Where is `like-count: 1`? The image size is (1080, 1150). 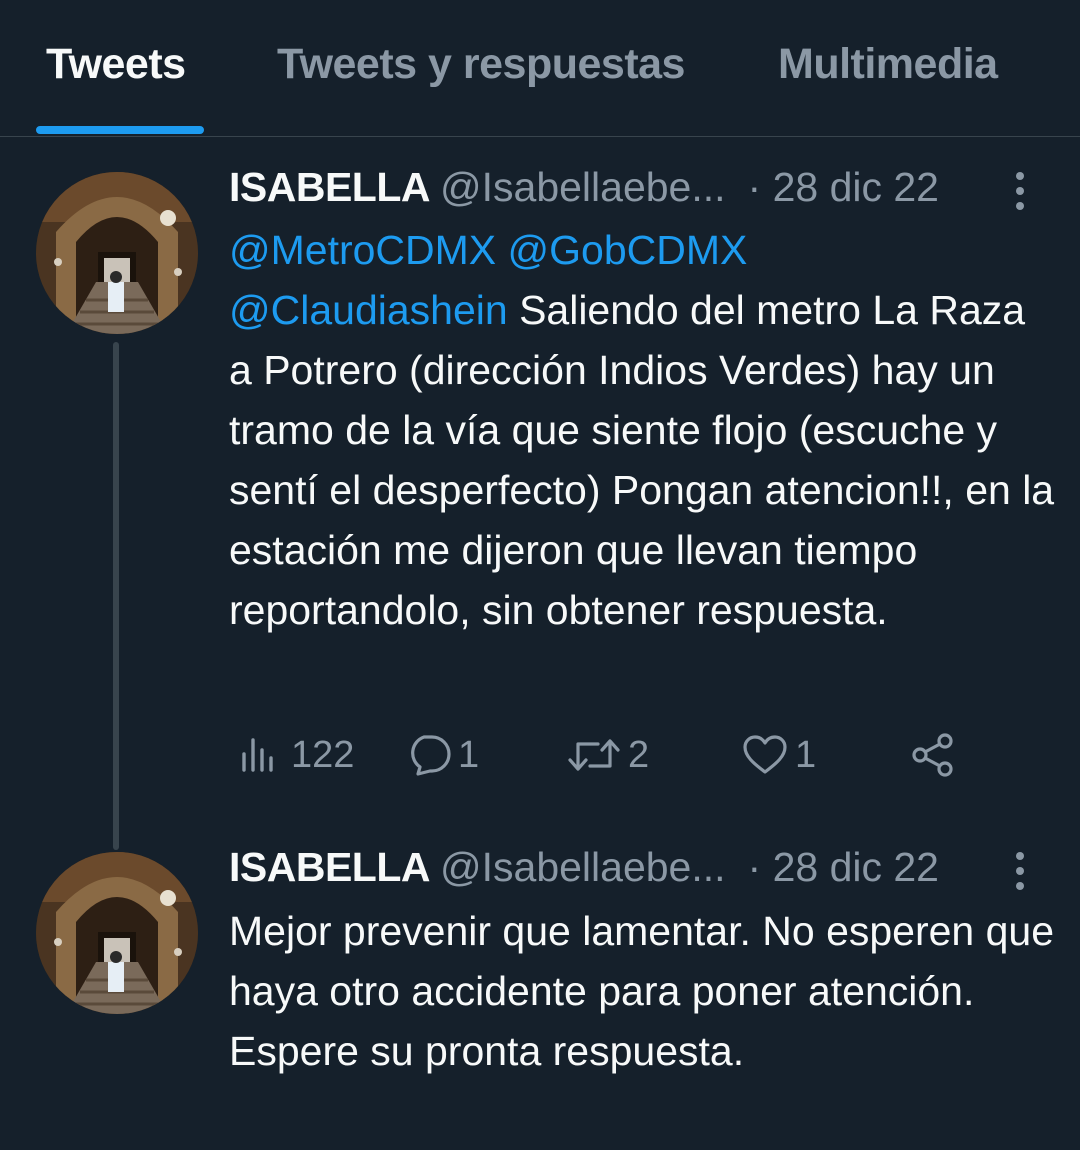 like-count: 1 is located at coordinates (806, 754).